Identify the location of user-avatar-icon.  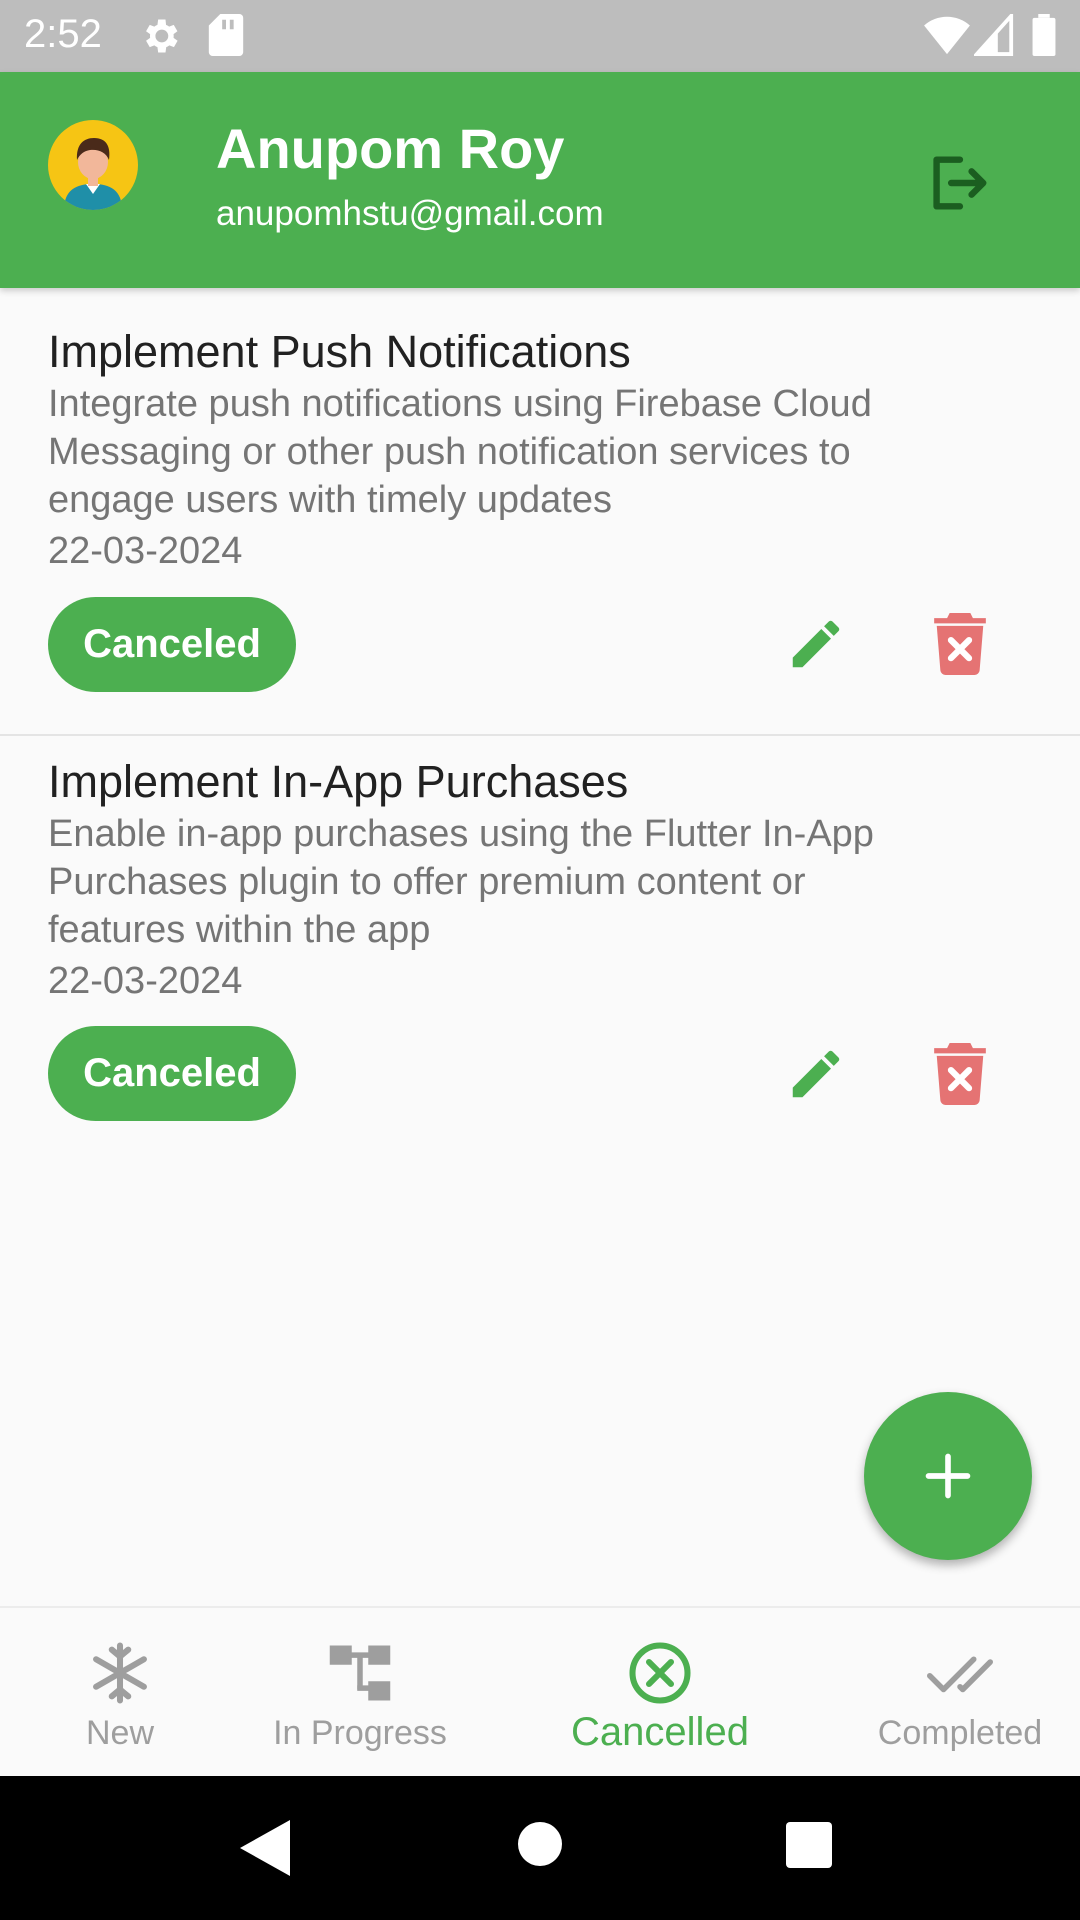
(93, 165).